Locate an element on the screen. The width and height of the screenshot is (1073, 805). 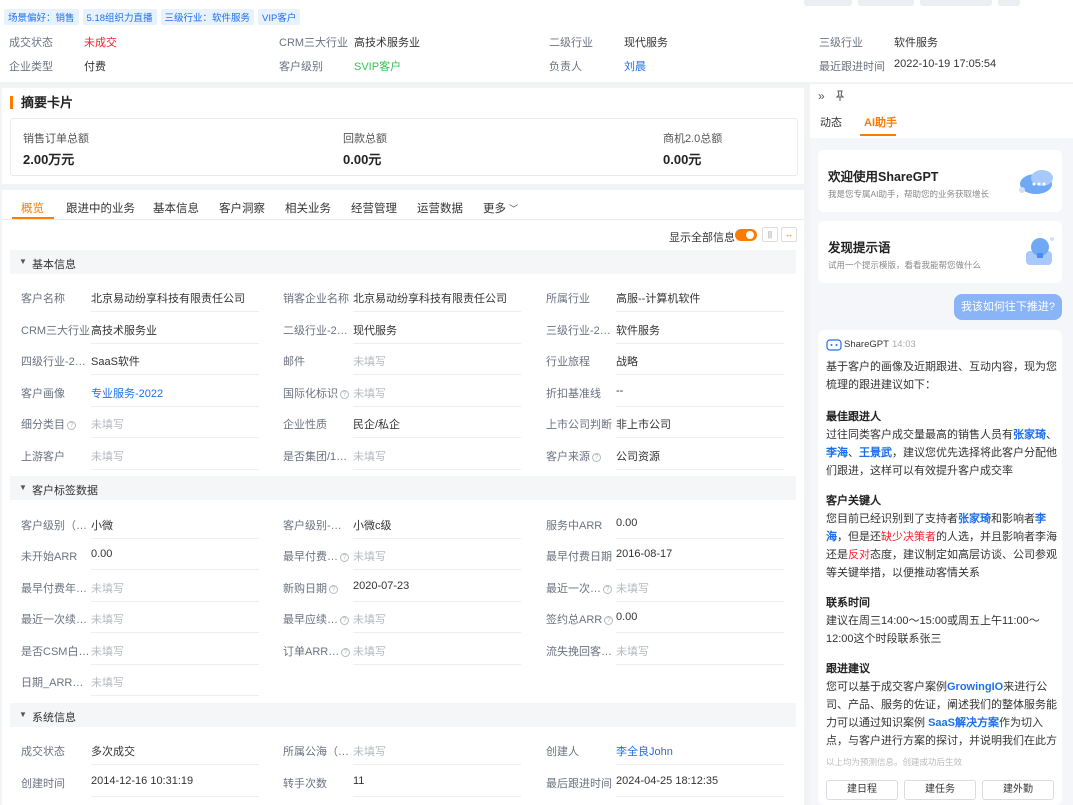
field-value: 0.00 is located at coordinates (627, 523).